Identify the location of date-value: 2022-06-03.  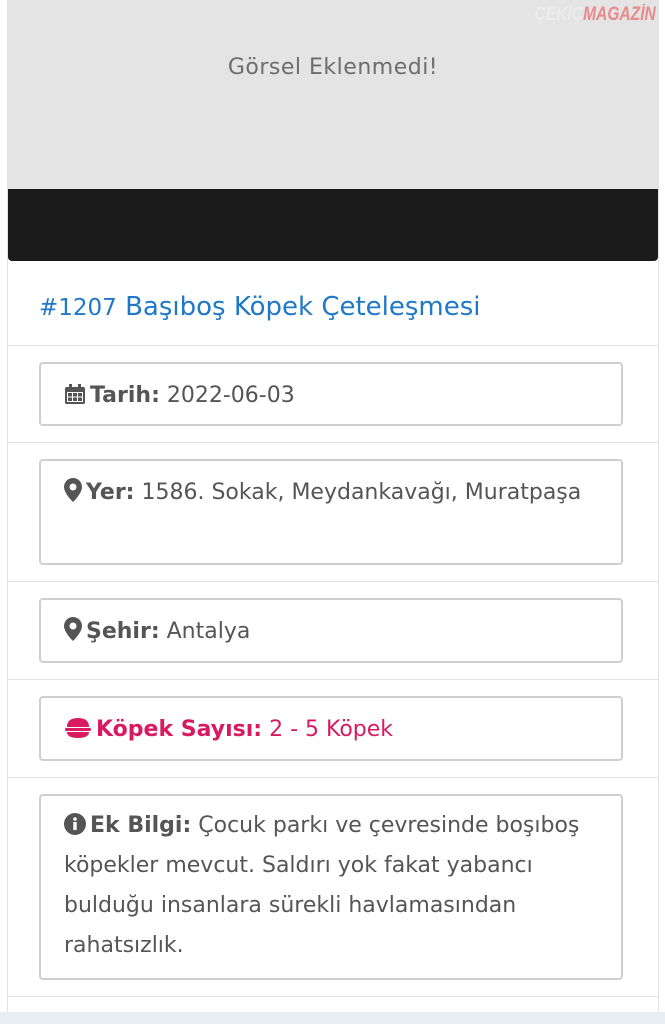
(230, 395).